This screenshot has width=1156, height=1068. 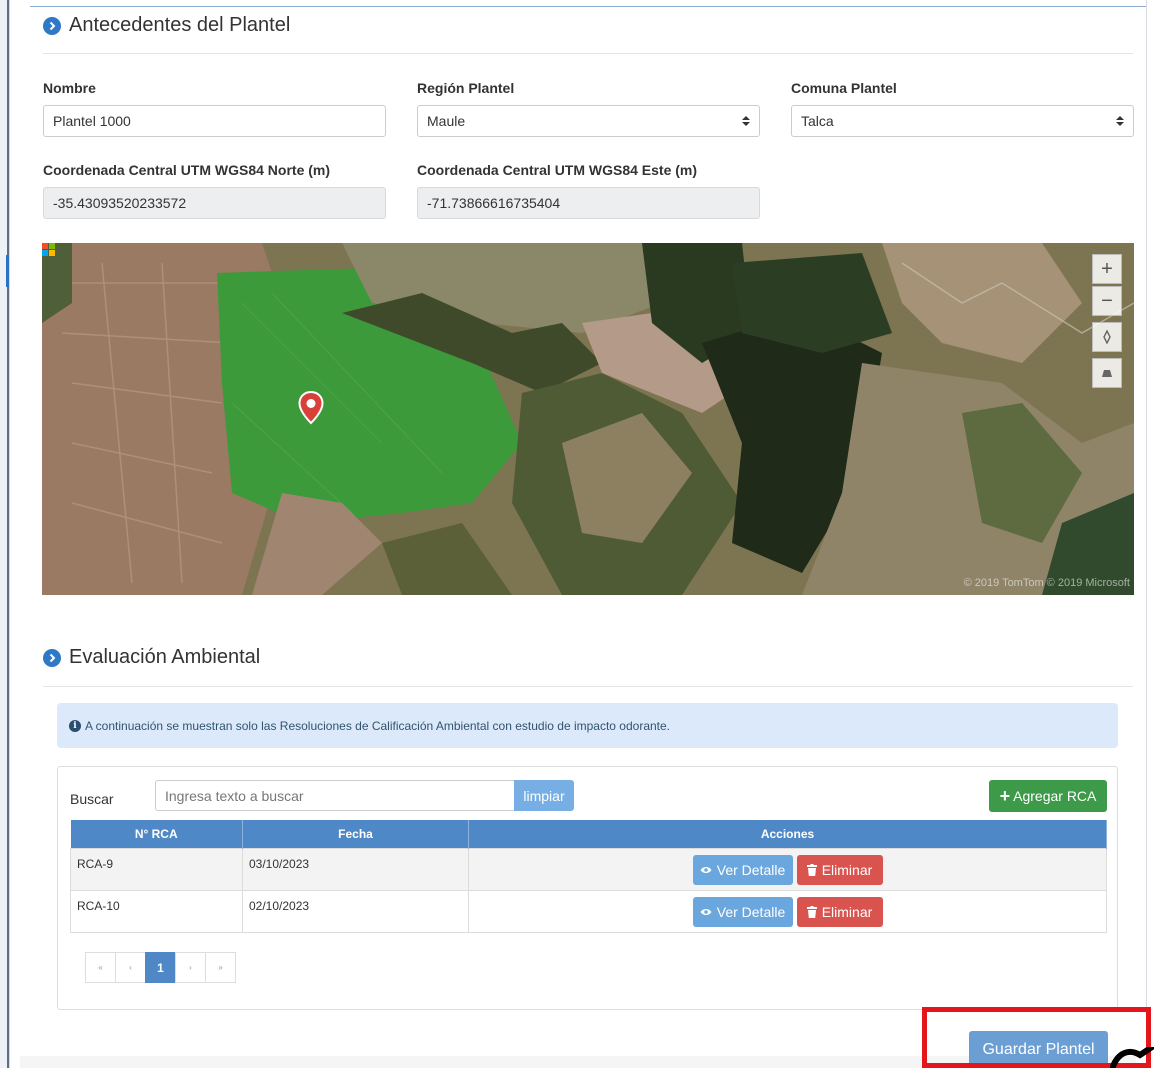 I want to click on compass-icon, so click(x=1107, y=337).